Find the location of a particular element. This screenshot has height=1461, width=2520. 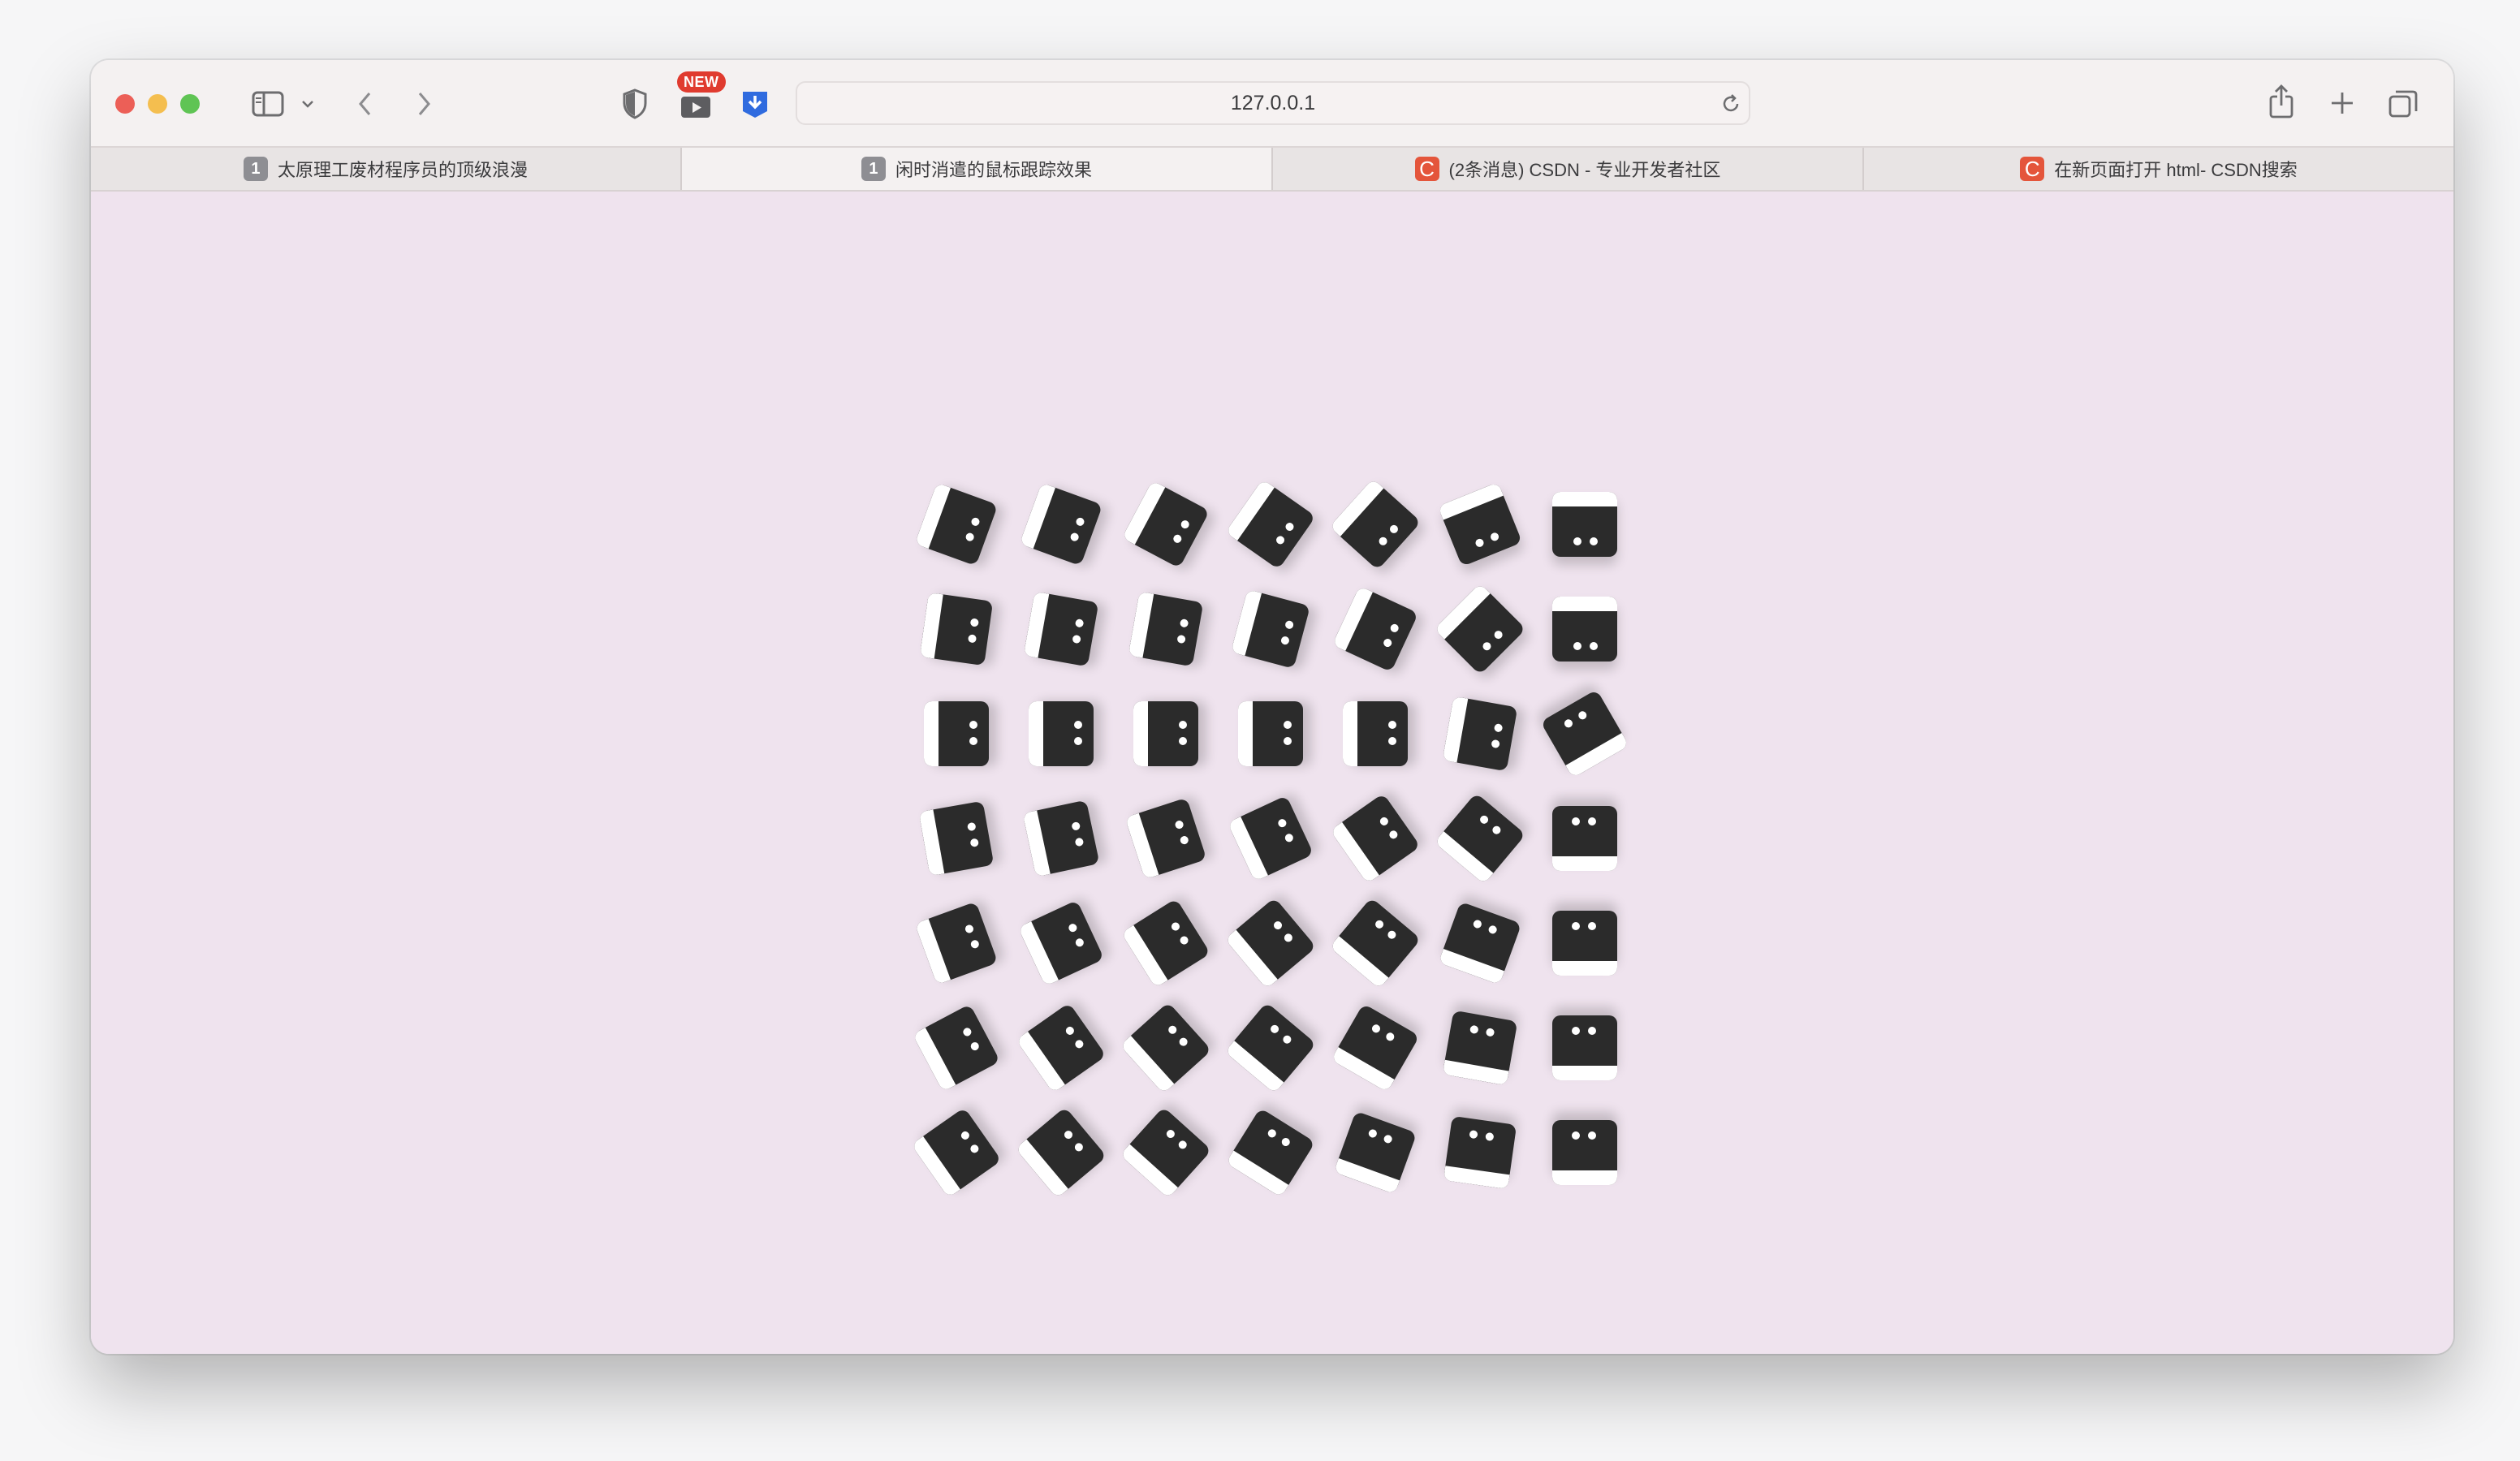

tab-4: C 在新页面打开 html- CSDN搜索 is located at coordinates (2158, 169).